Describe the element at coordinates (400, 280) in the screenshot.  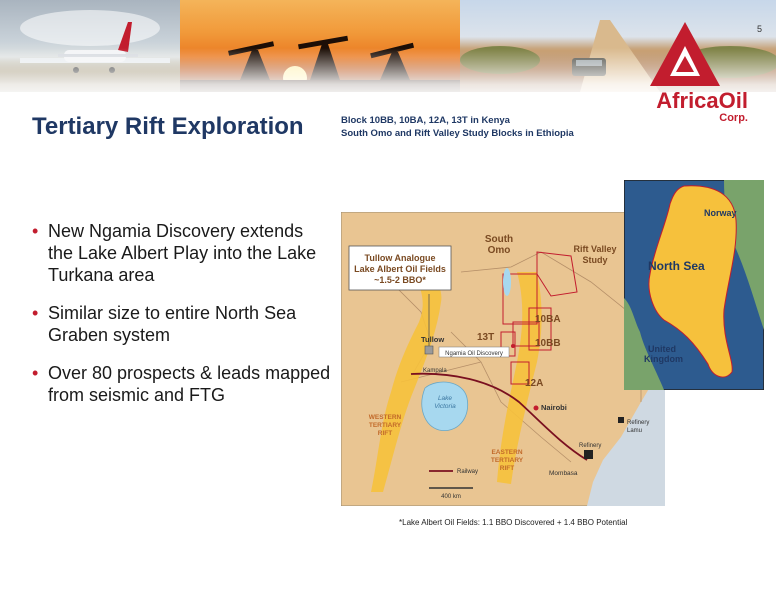
I see `callout-line-3: ~1.5-2 BBO*` at that location.